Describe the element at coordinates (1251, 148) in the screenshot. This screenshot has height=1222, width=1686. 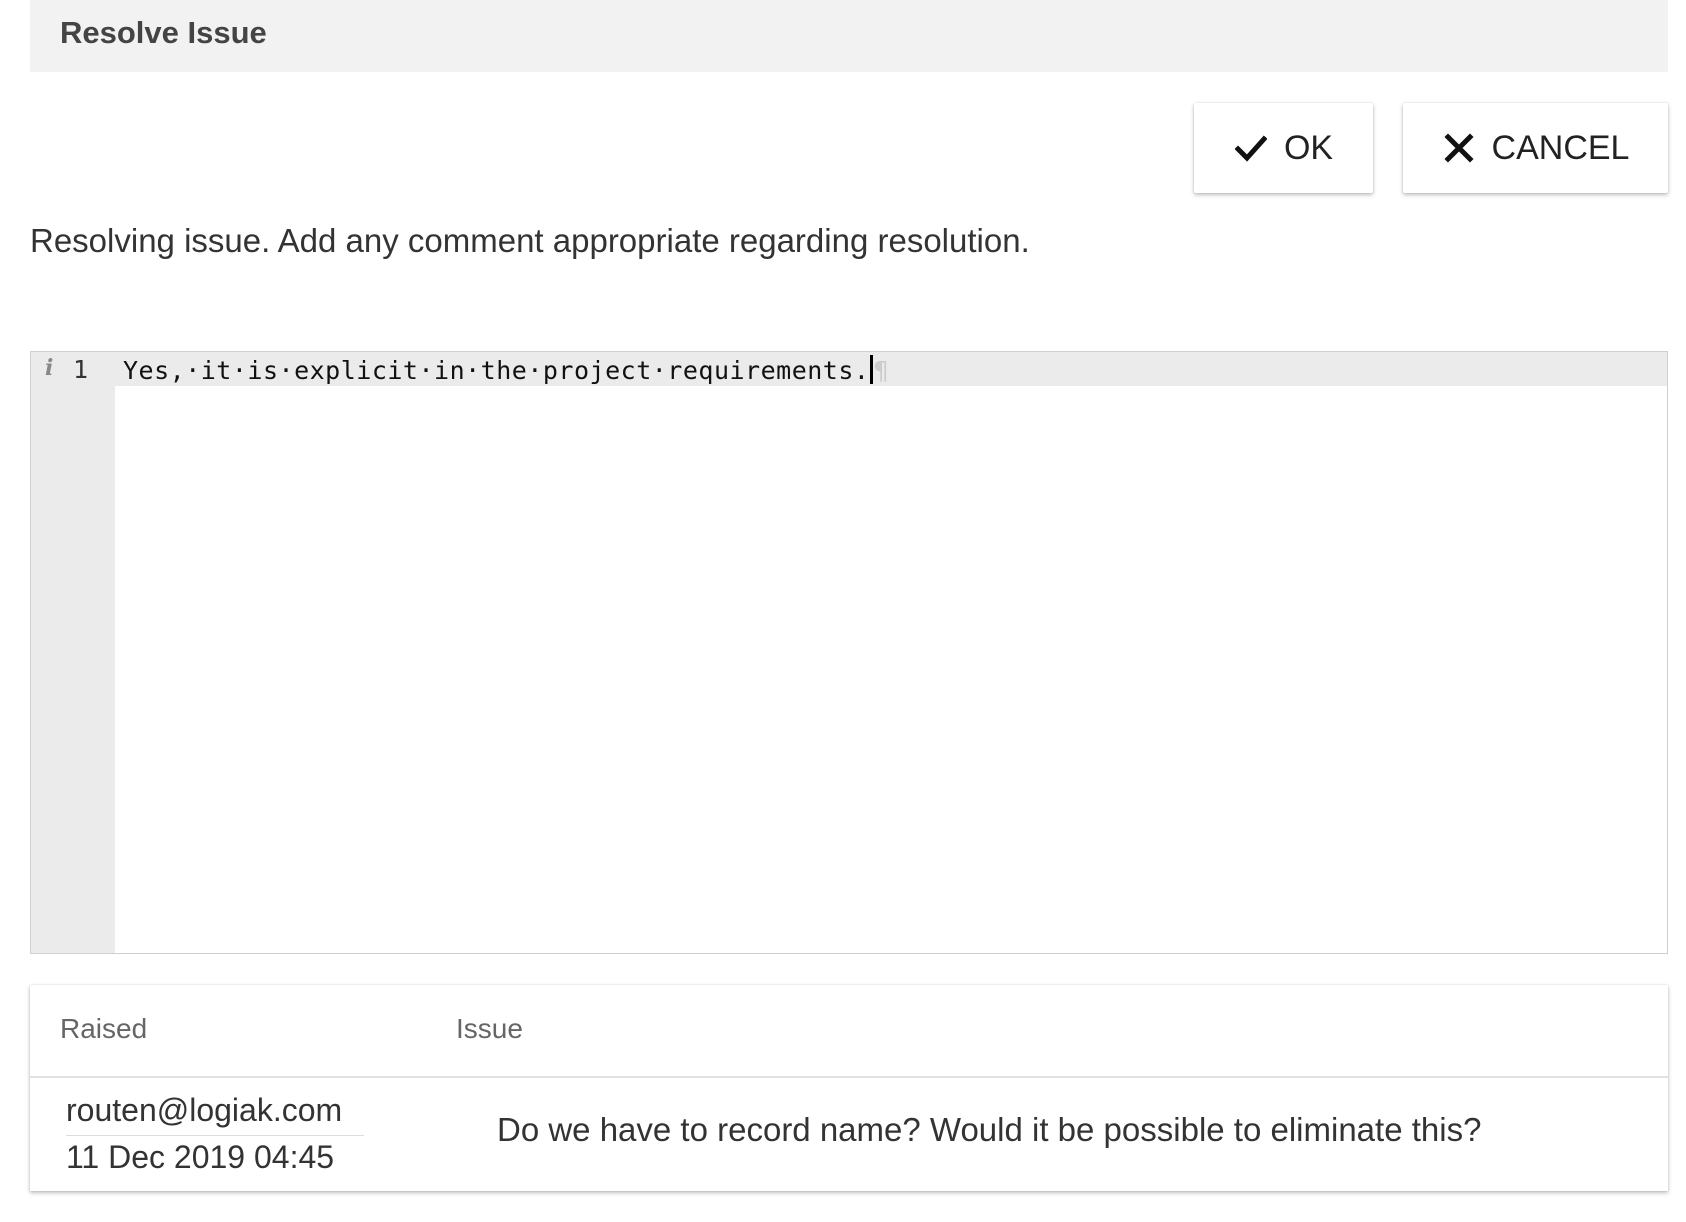
I see `checkmark-icon` at that location.